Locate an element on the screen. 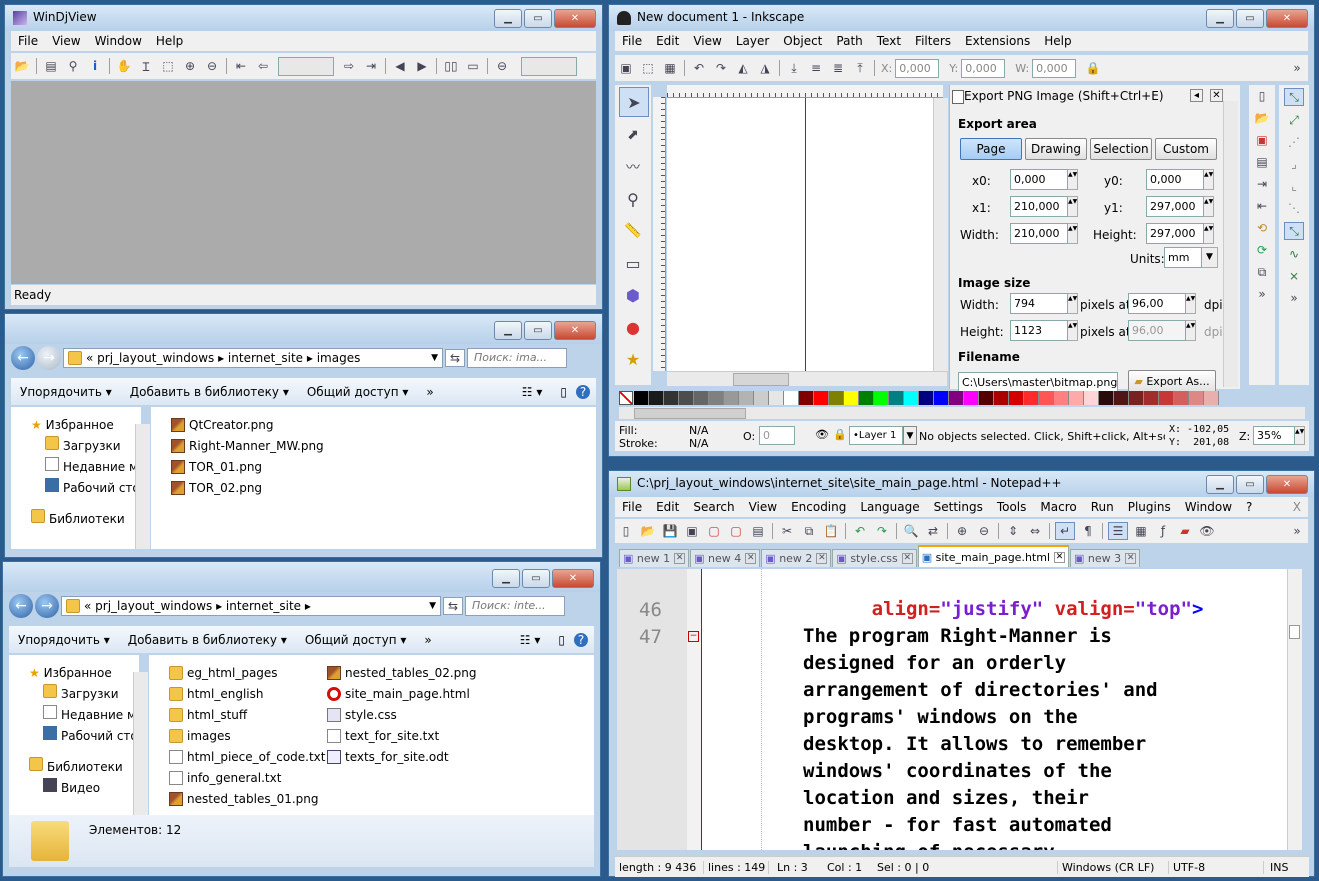 Image resolution: width=1319 pixels, height=881 pixels. tab-new-1: ▣ new 1 ✕ is located at coordinates (654, 558).